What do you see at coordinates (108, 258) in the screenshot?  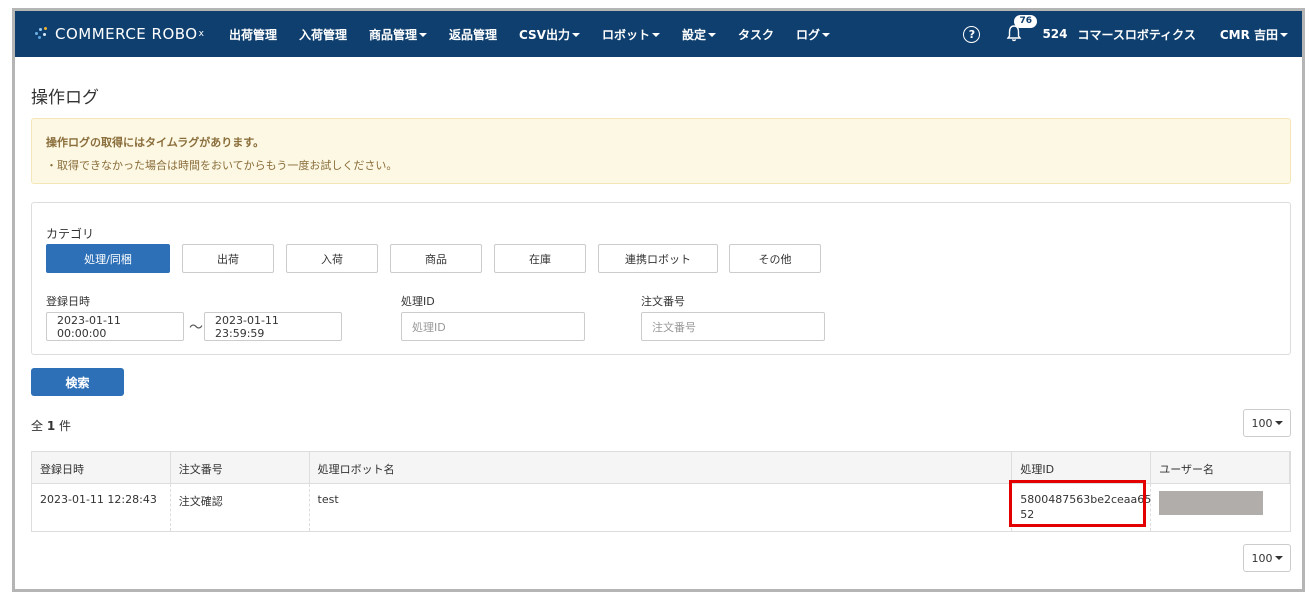 I see `category-button-processing: 処理/同梱` at bounding box center [108, 258].